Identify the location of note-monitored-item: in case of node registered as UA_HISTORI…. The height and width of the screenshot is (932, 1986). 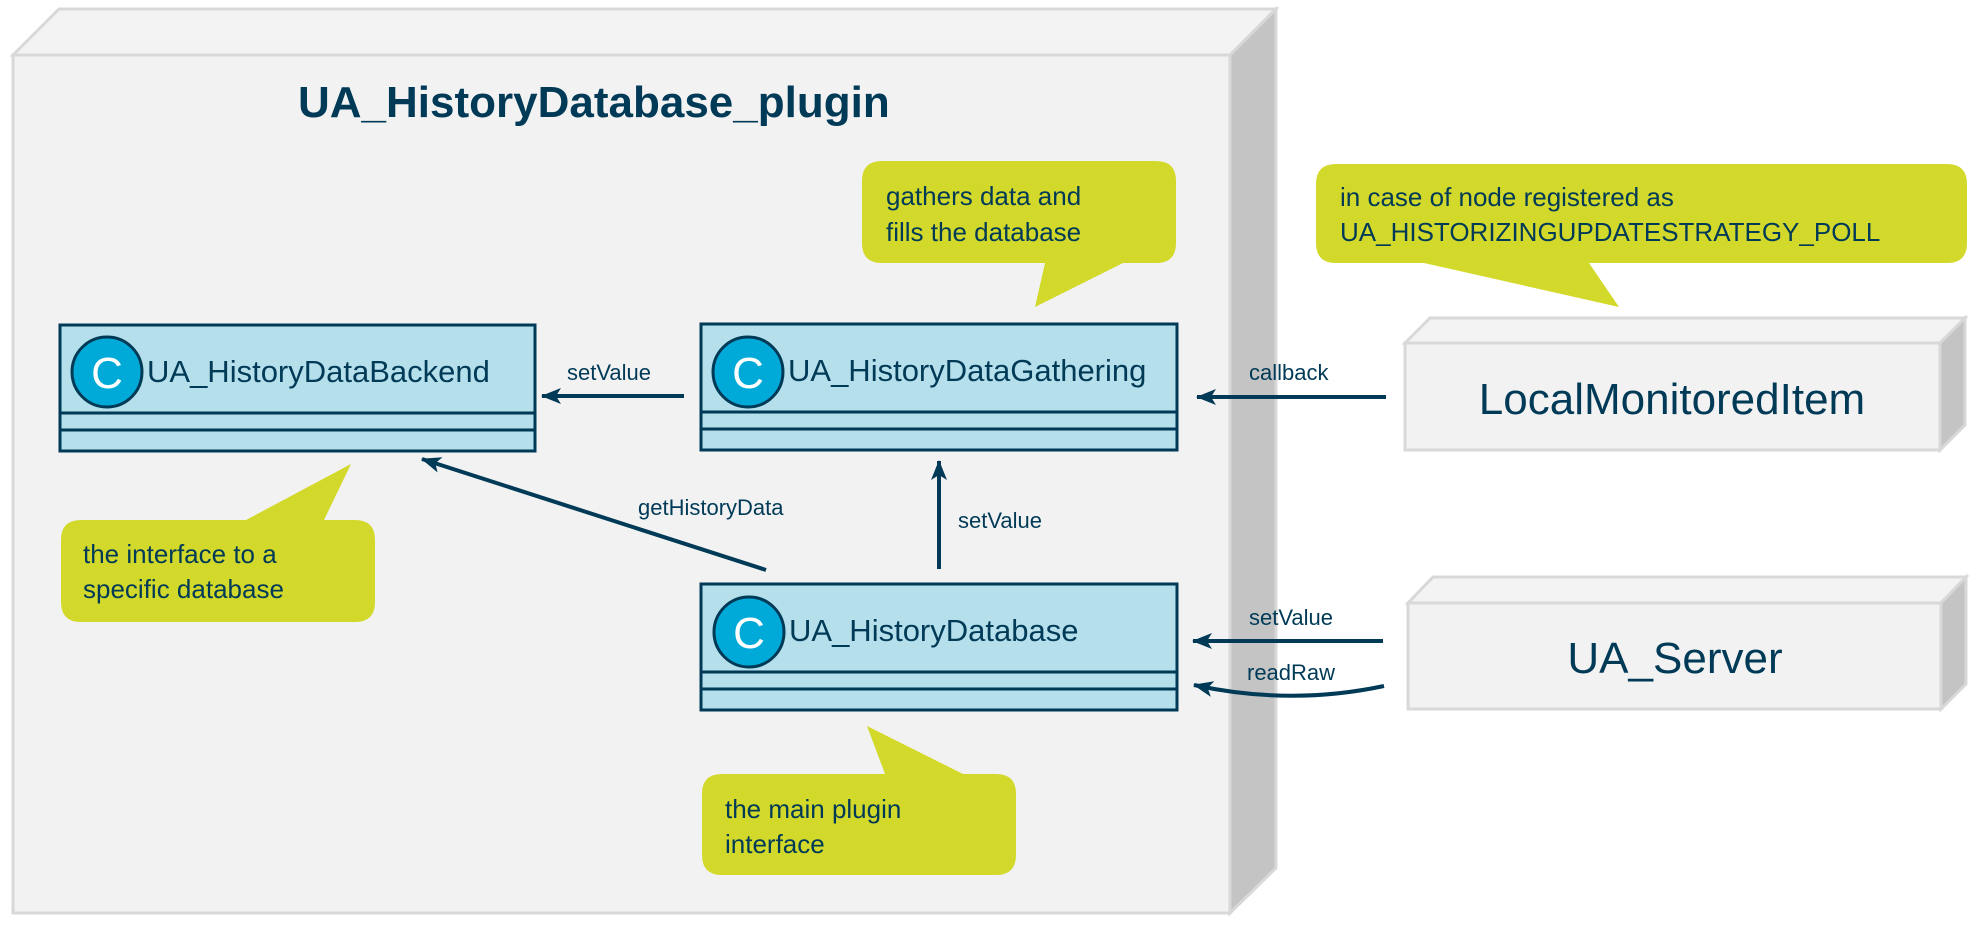
(1641, 235).